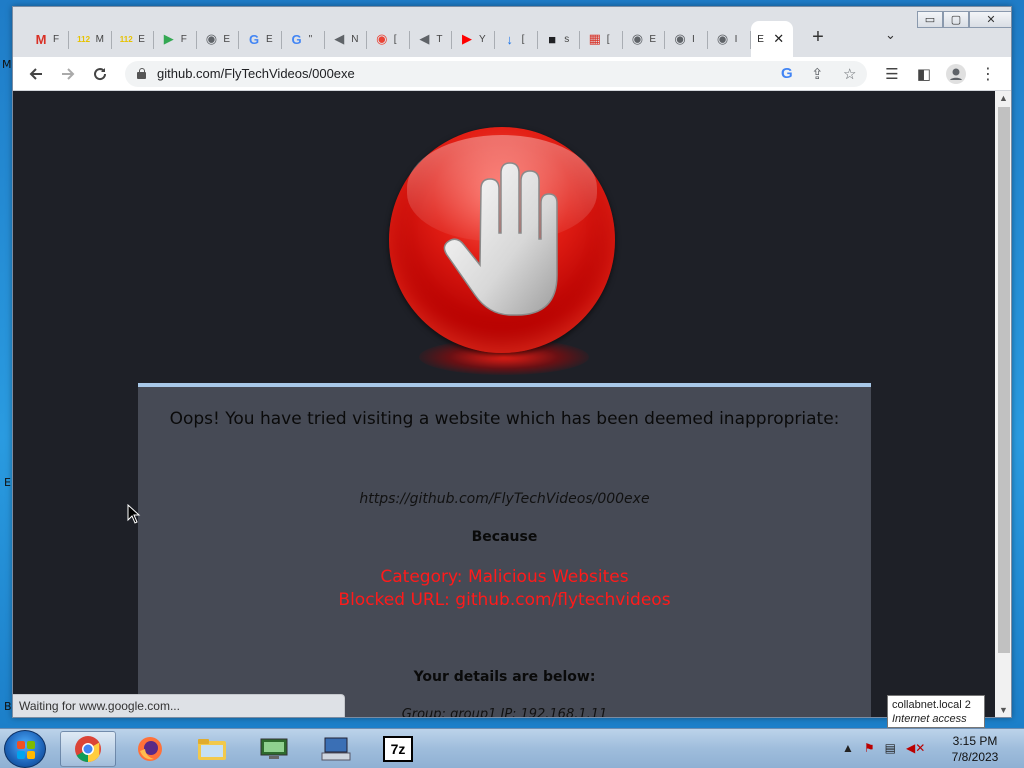 The width and height of the screenshot is (1024, 768). I want to click on chrome-icon, so click(88, 749).